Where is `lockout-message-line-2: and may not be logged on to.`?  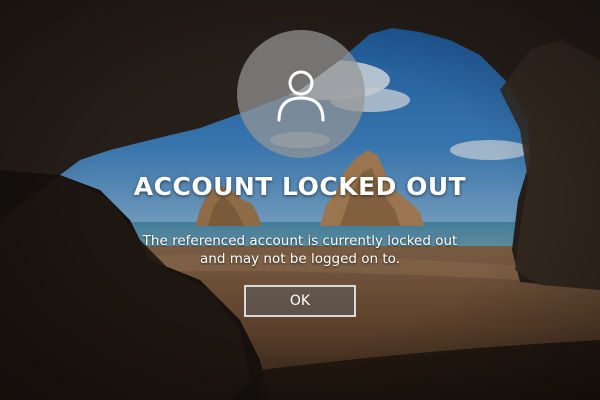
lockout-message-line-2: and may not be logged on to. is located at coordinates (300, 259).